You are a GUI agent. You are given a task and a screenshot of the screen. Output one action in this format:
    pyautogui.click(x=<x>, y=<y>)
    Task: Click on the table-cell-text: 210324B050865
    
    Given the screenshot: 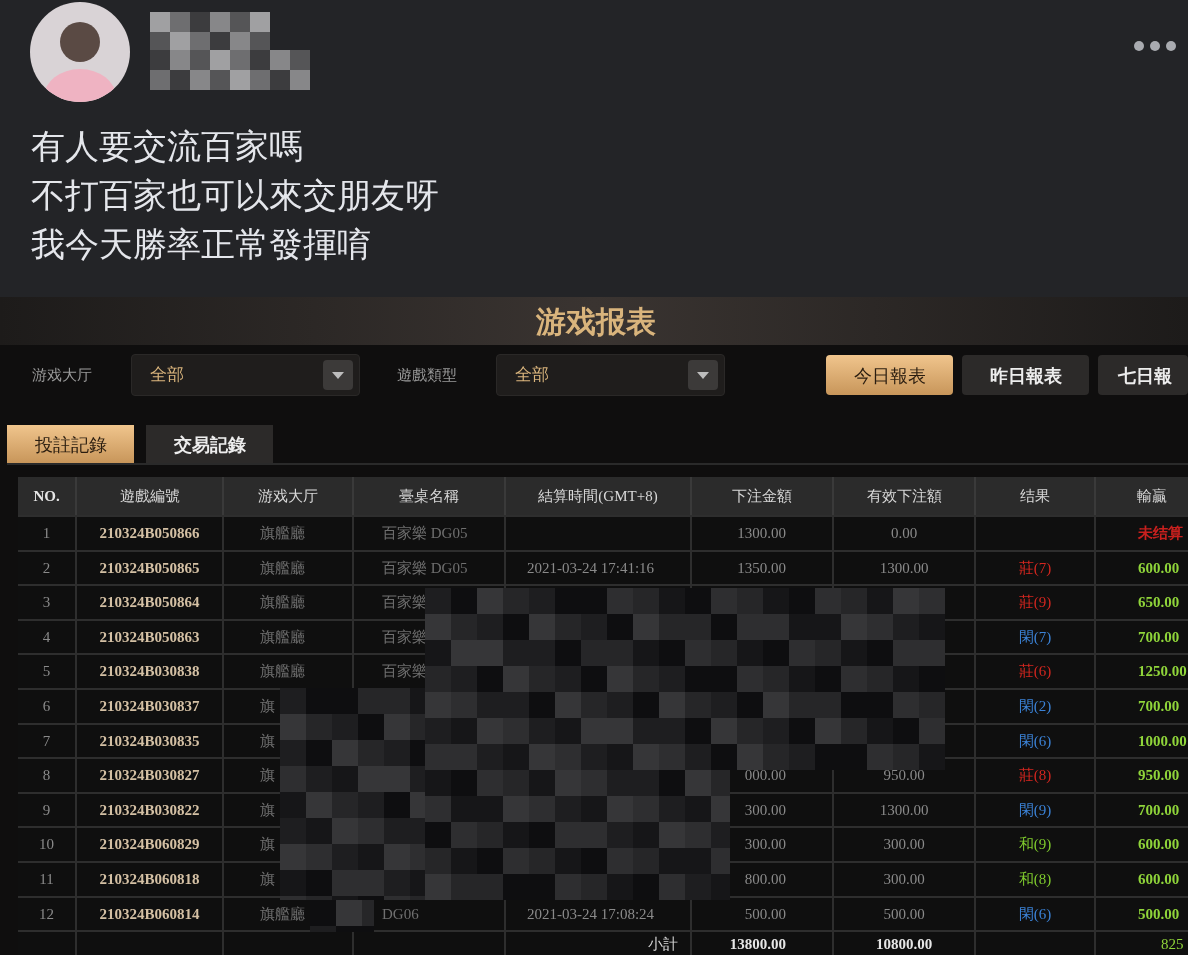 What is the action you would take?
    pyautogui.click(x=149, y=568)
    